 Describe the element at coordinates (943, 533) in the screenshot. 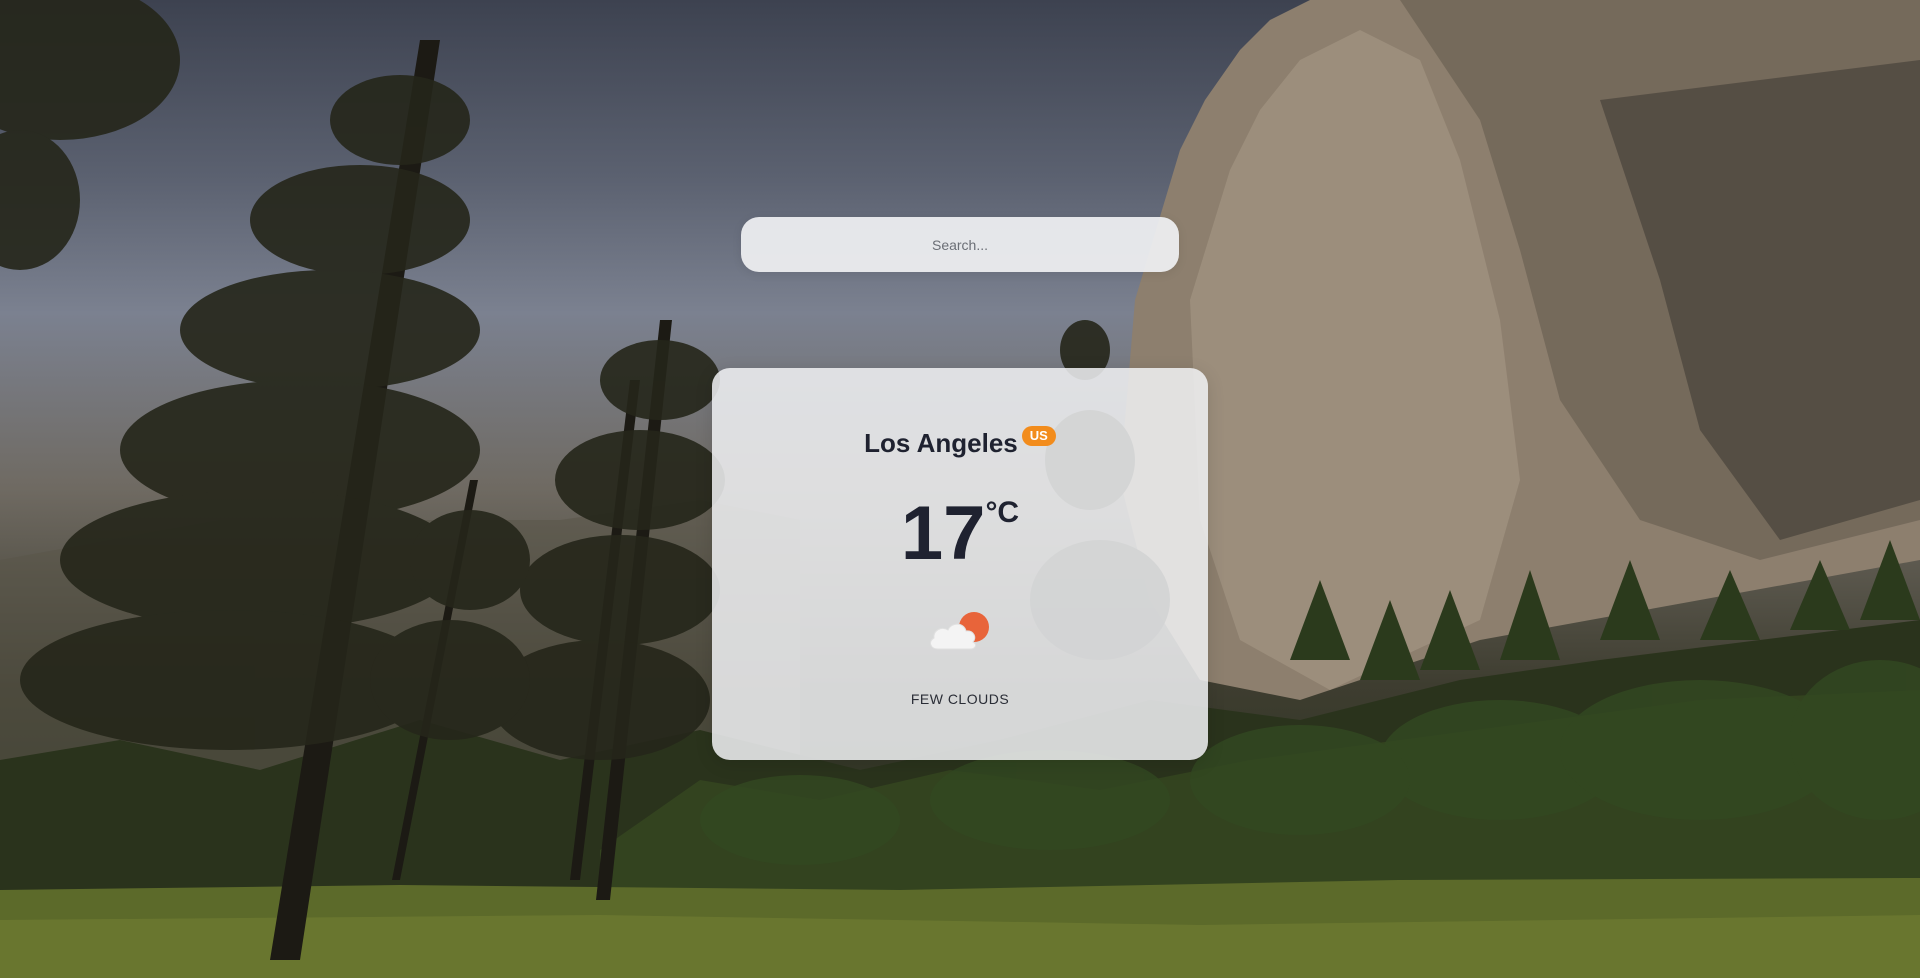

I see `temperature-value: 17` at that location.